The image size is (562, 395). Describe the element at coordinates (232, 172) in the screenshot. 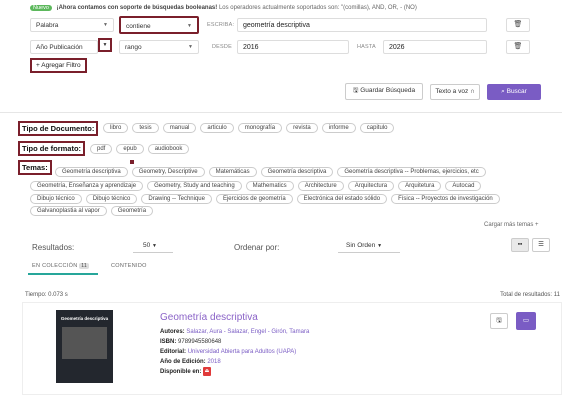

I see `topic-chip: Matemáticas` at that location.